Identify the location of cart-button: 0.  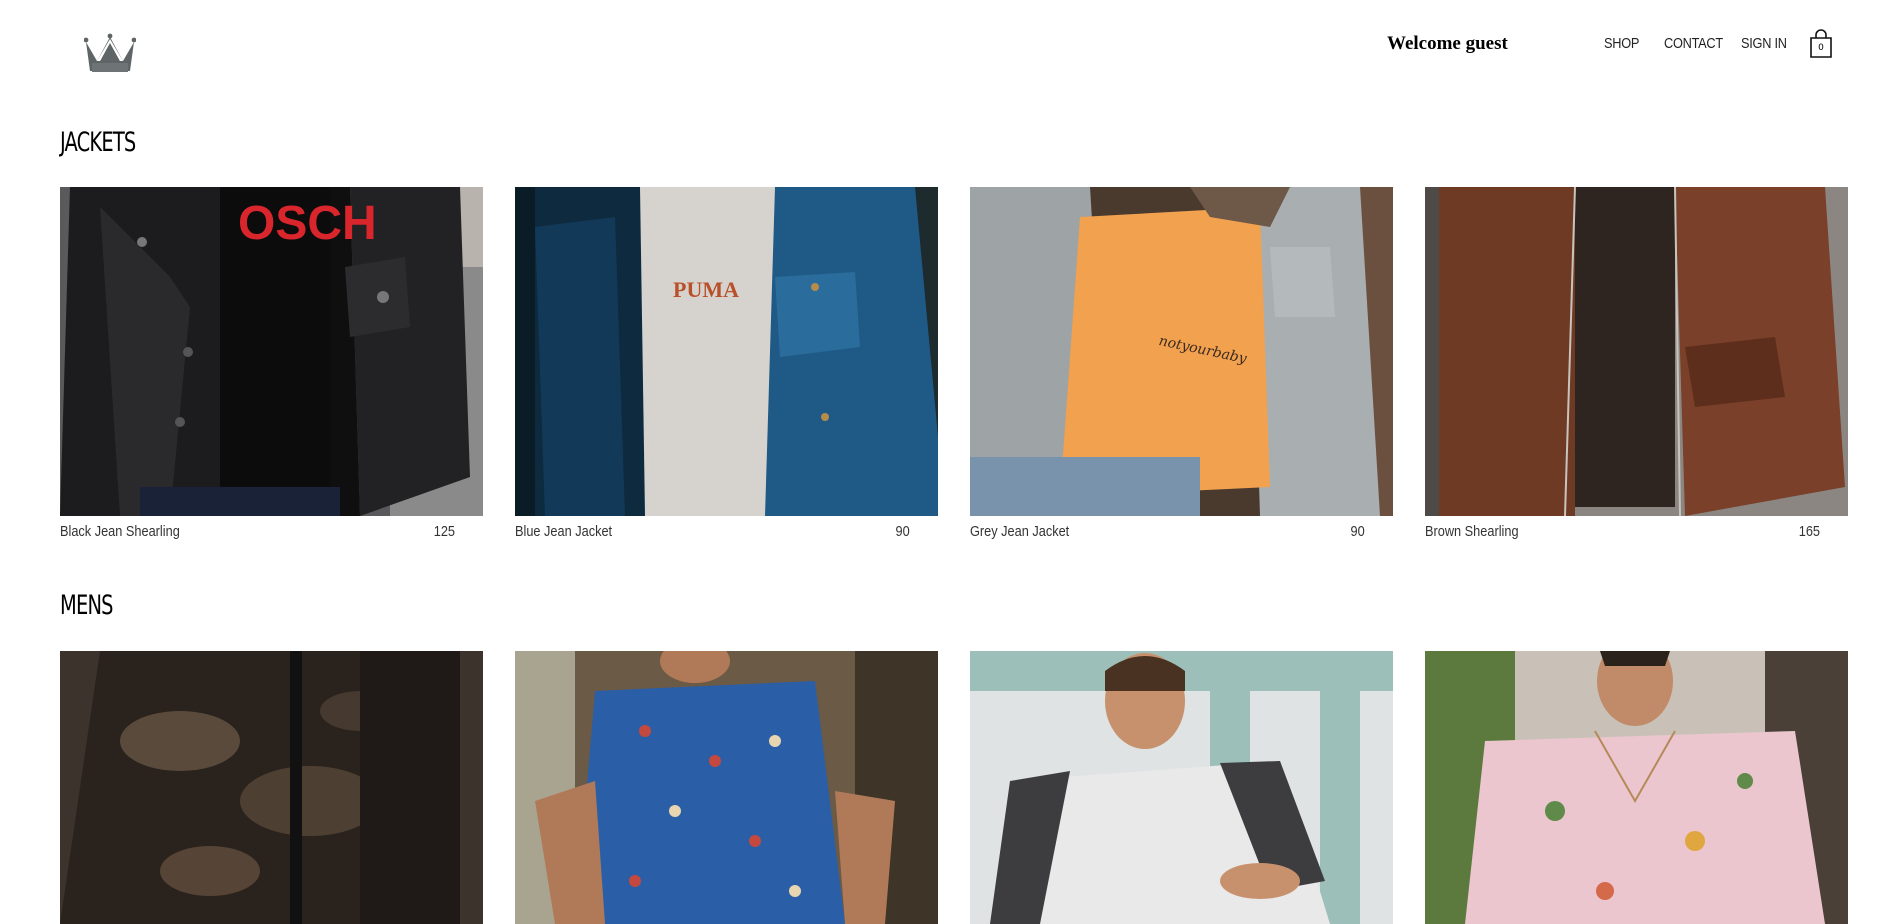
(1821, 44).